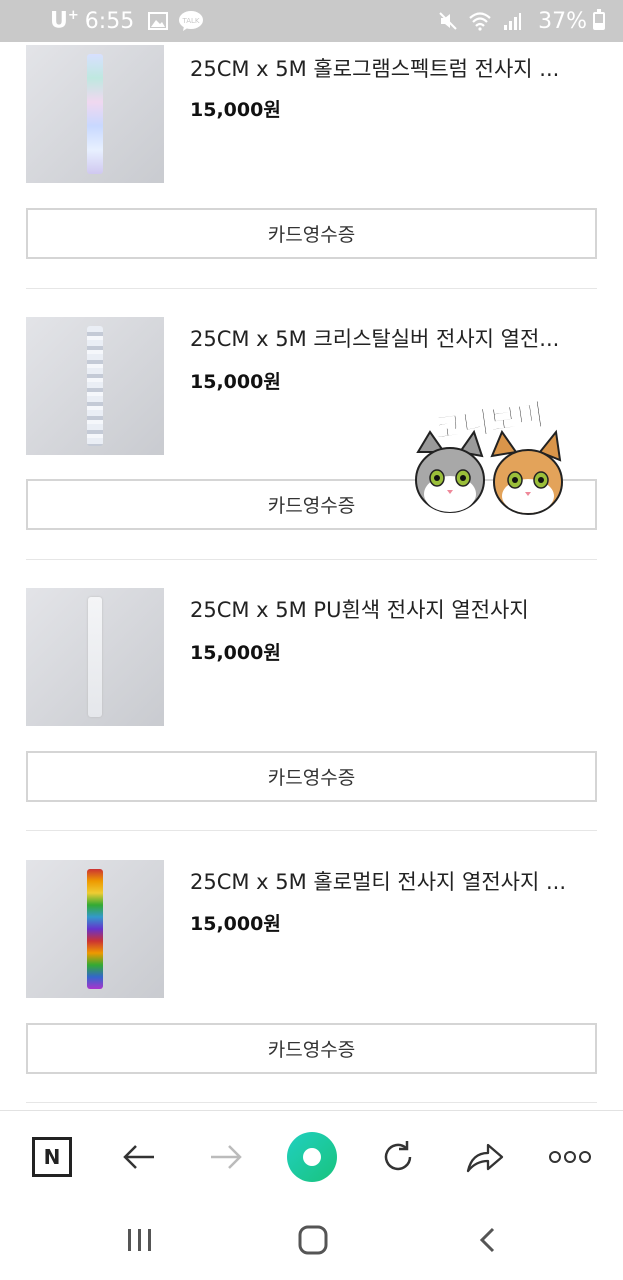 The width and height of the screenshot is (623, 1280). Describe the element at coordinates (488, 1240) in the screenshot. I see `system-back-icon` at that location.